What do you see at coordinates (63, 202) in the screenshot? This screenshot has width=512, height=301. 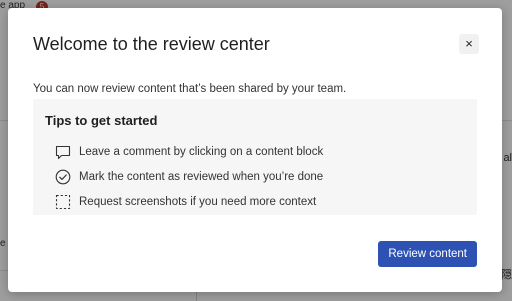 I see `screenshot-icon` at bounding box center [63, 202].